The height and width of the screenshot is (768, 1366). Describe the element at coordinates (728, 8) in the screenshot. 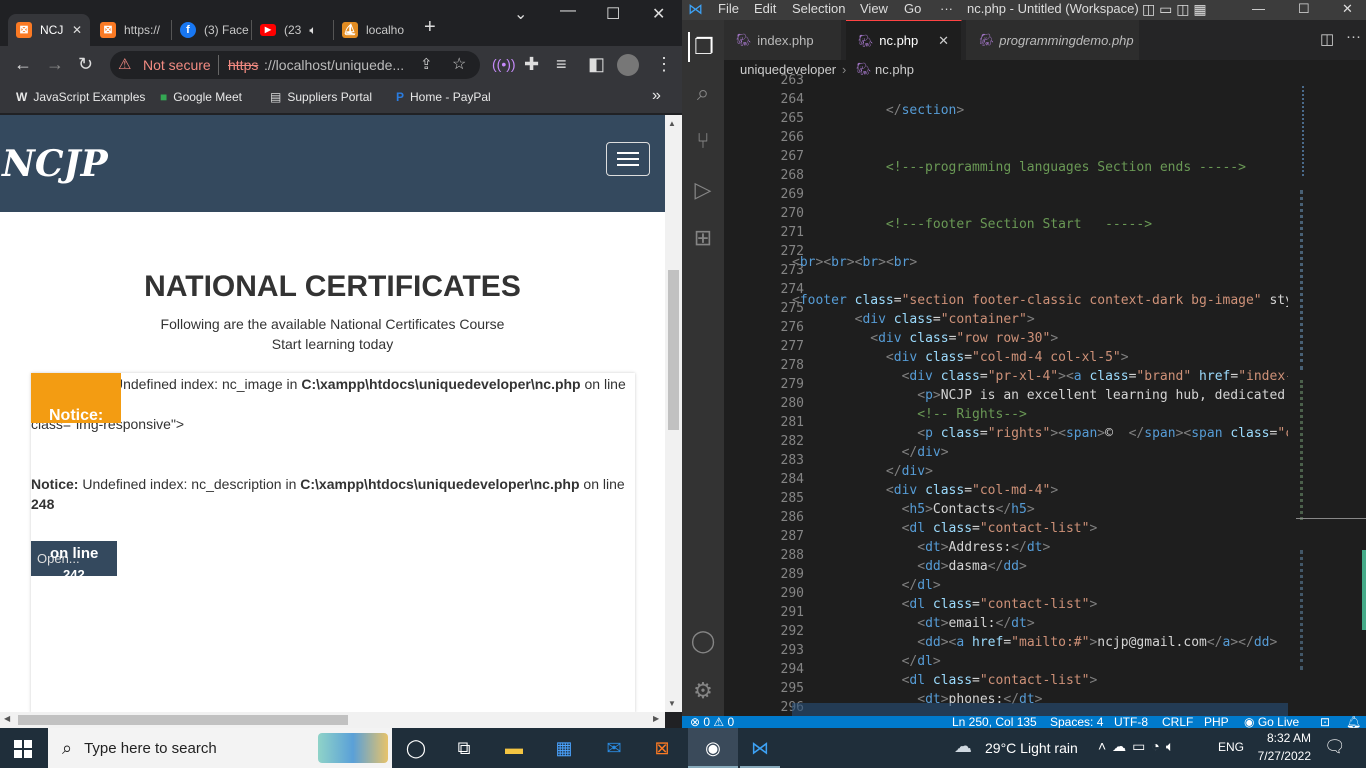

I see `menu-file: File` at that location.